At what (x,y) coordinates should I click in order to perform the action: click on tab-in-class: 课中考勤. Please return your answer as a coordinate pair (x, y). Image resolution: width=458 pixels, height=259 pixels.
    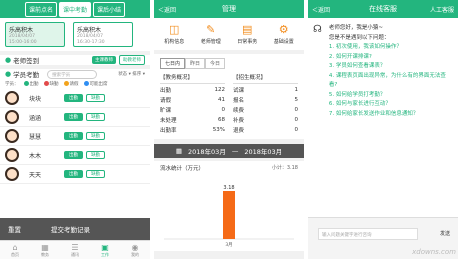
    Looking at the image, I should click on (74, 9).